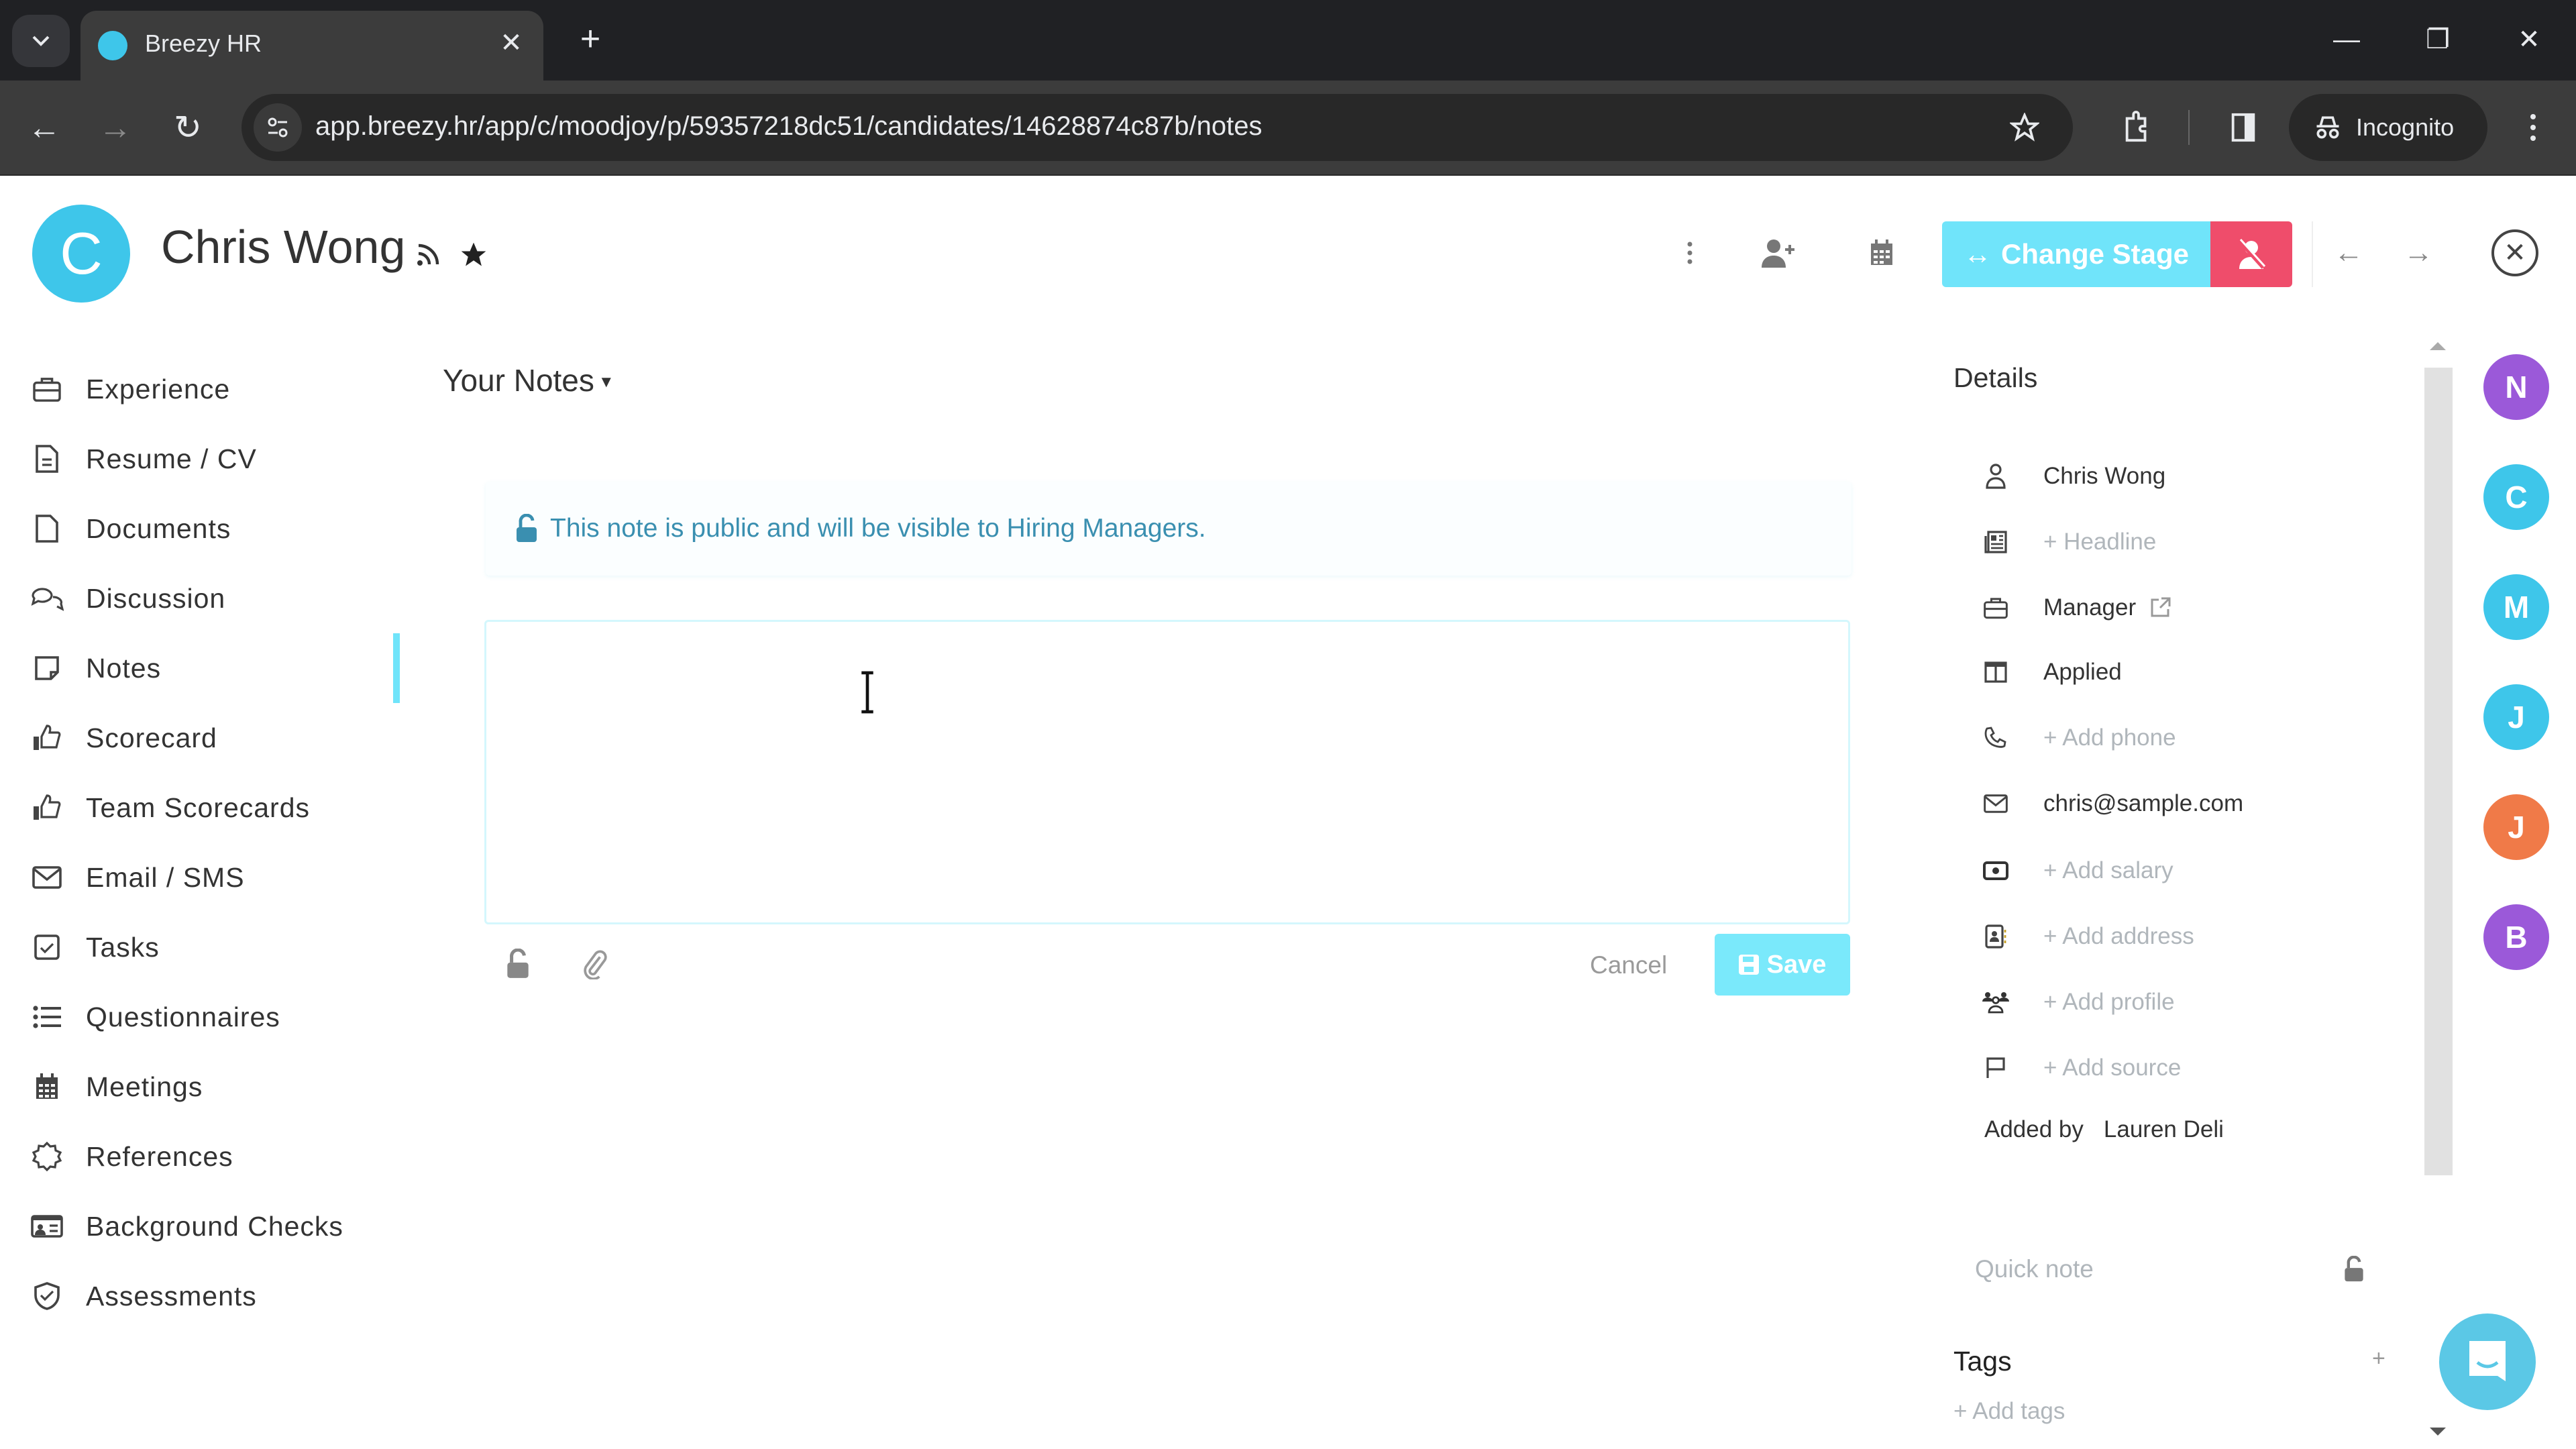 This screenshot has height=1449, width=2576. I want to click on sidebar-item-references: References, so click(211, 1156).